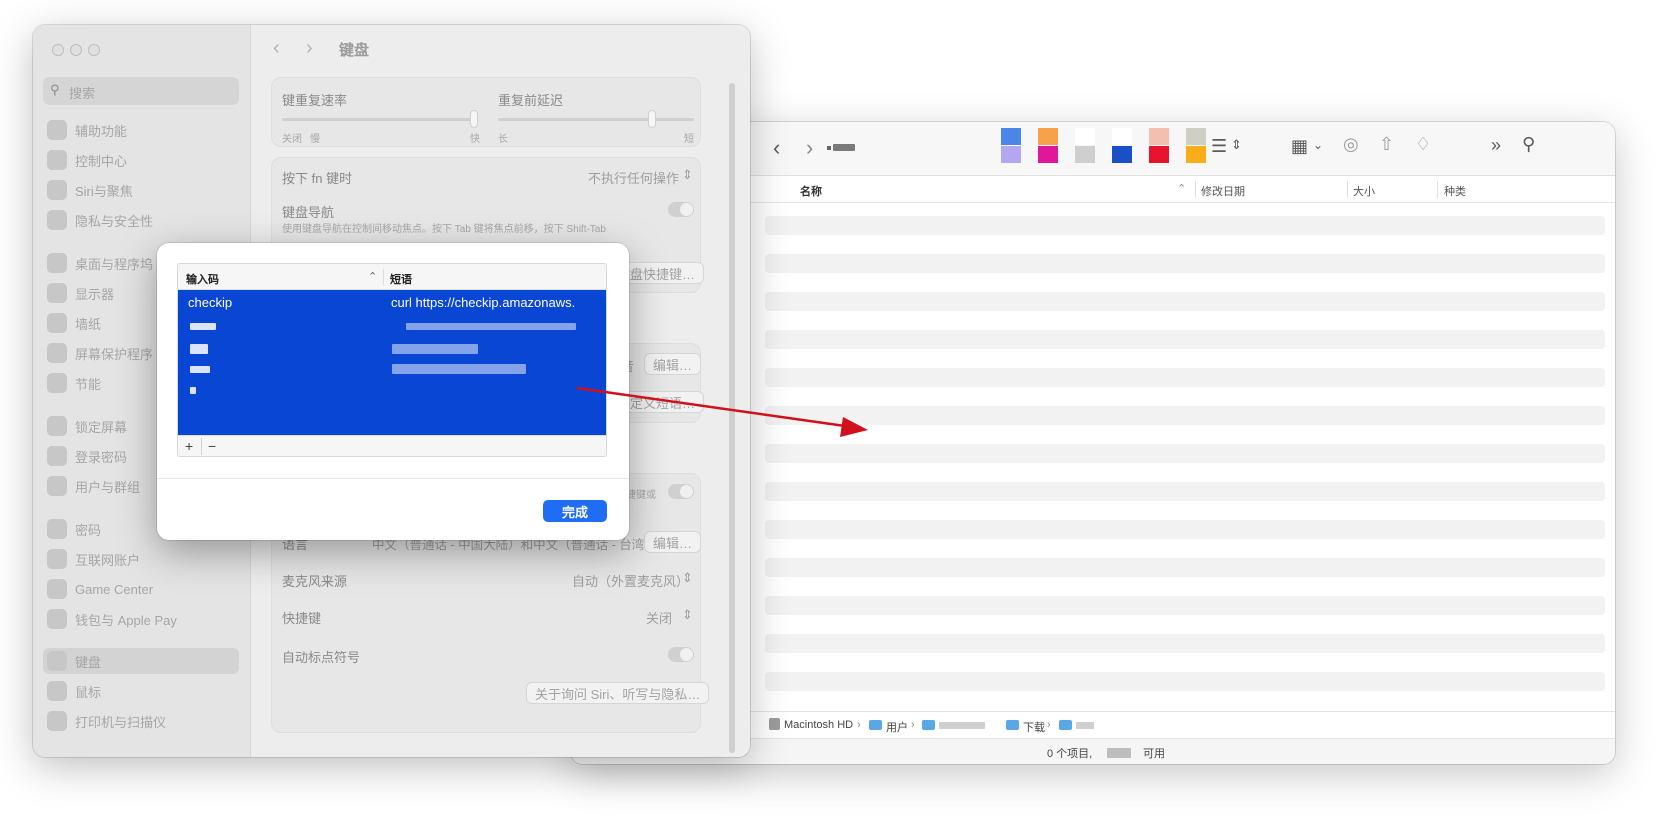  Describe the element at coordinates (147, 130) in the screenshot. I see `sidebar-item-accessibility: 辅助功能` at that location.